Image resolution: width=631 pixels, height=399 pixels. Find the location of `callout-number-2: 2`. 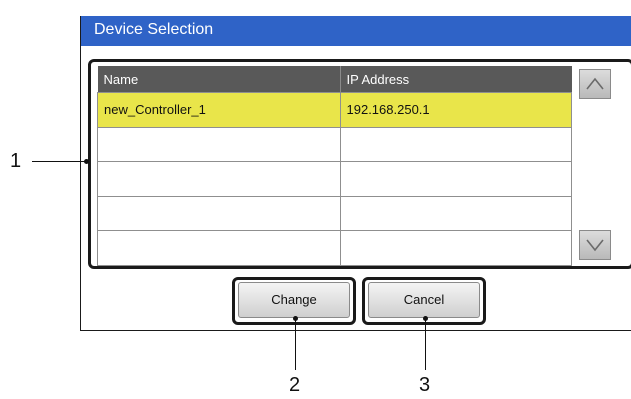

callout-number-2: 2 is located at coordinates (295, 385).